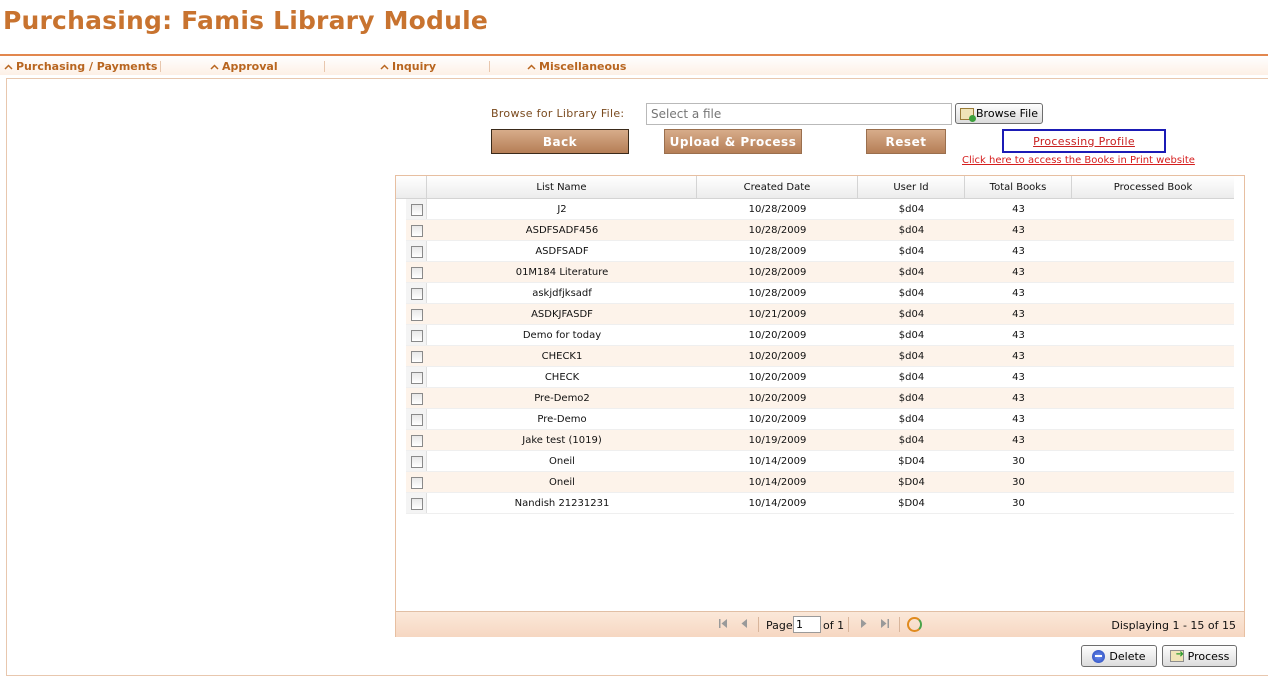 The height and width of the screenshot is (684, 1268). I want to click on table-row: Pre-Demo 10/20/2009 $d04 43, so click(820, 419).